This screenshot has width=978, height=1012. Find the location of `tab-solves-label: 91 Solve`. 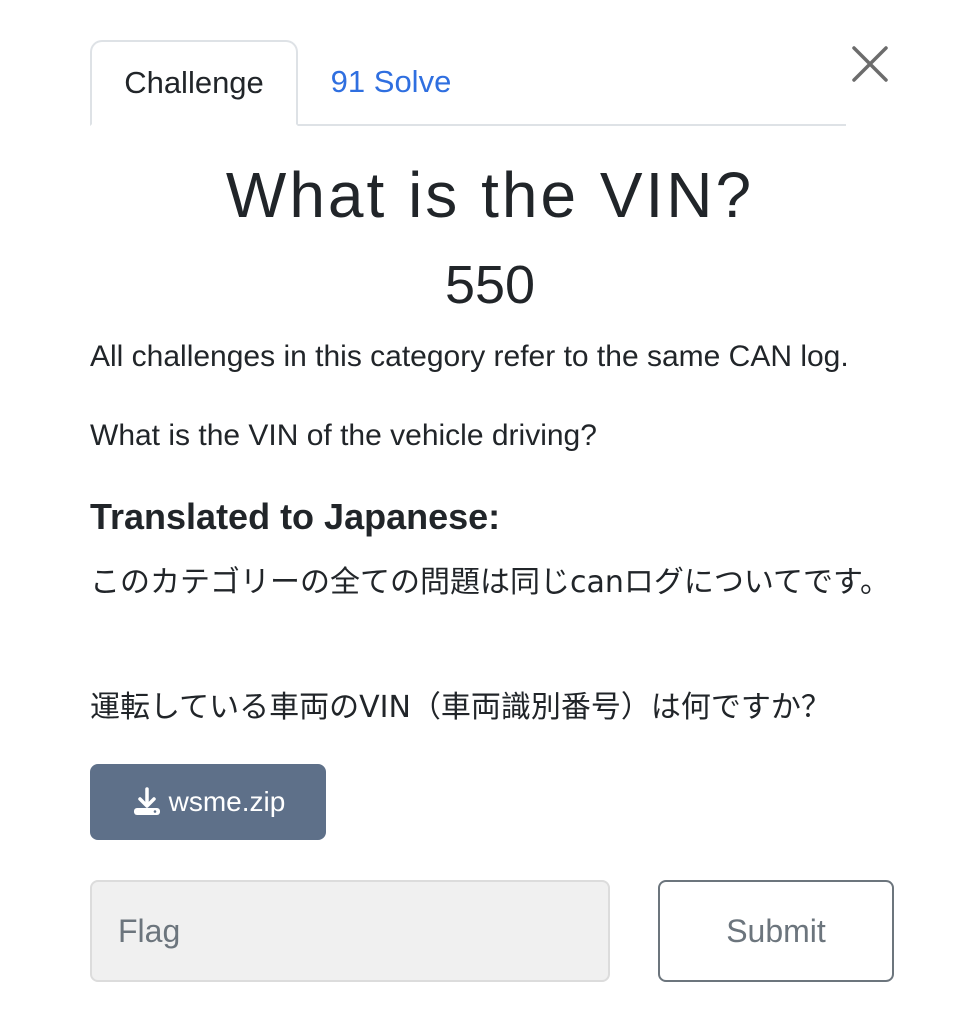

tab-solves-label: 91 Solve is located at coordinates (391, 81).